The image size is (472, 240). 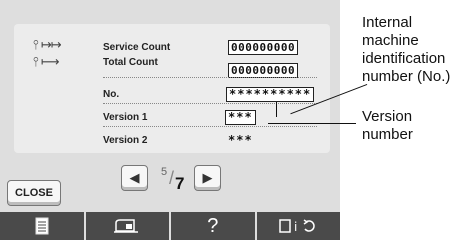 I want to click on no-label: No., so click(x=111, y=94).